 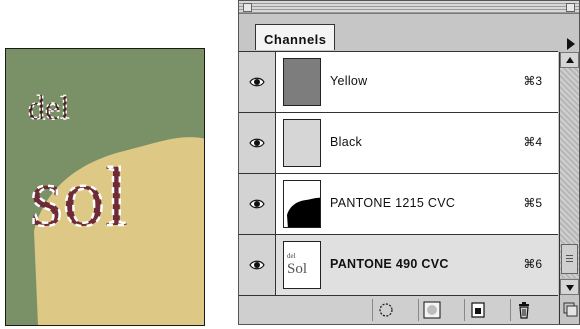 I want to click on channel-shortcut: ⌘6, so click(x=532, y=264).